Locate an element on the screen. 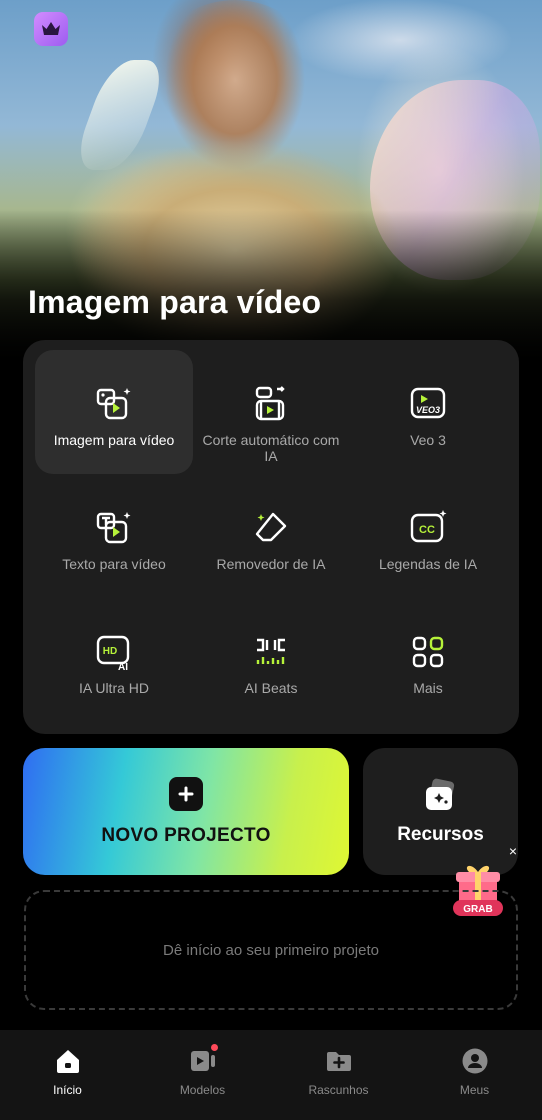  nav-label: Meus is located at coordinates (474, 1090).